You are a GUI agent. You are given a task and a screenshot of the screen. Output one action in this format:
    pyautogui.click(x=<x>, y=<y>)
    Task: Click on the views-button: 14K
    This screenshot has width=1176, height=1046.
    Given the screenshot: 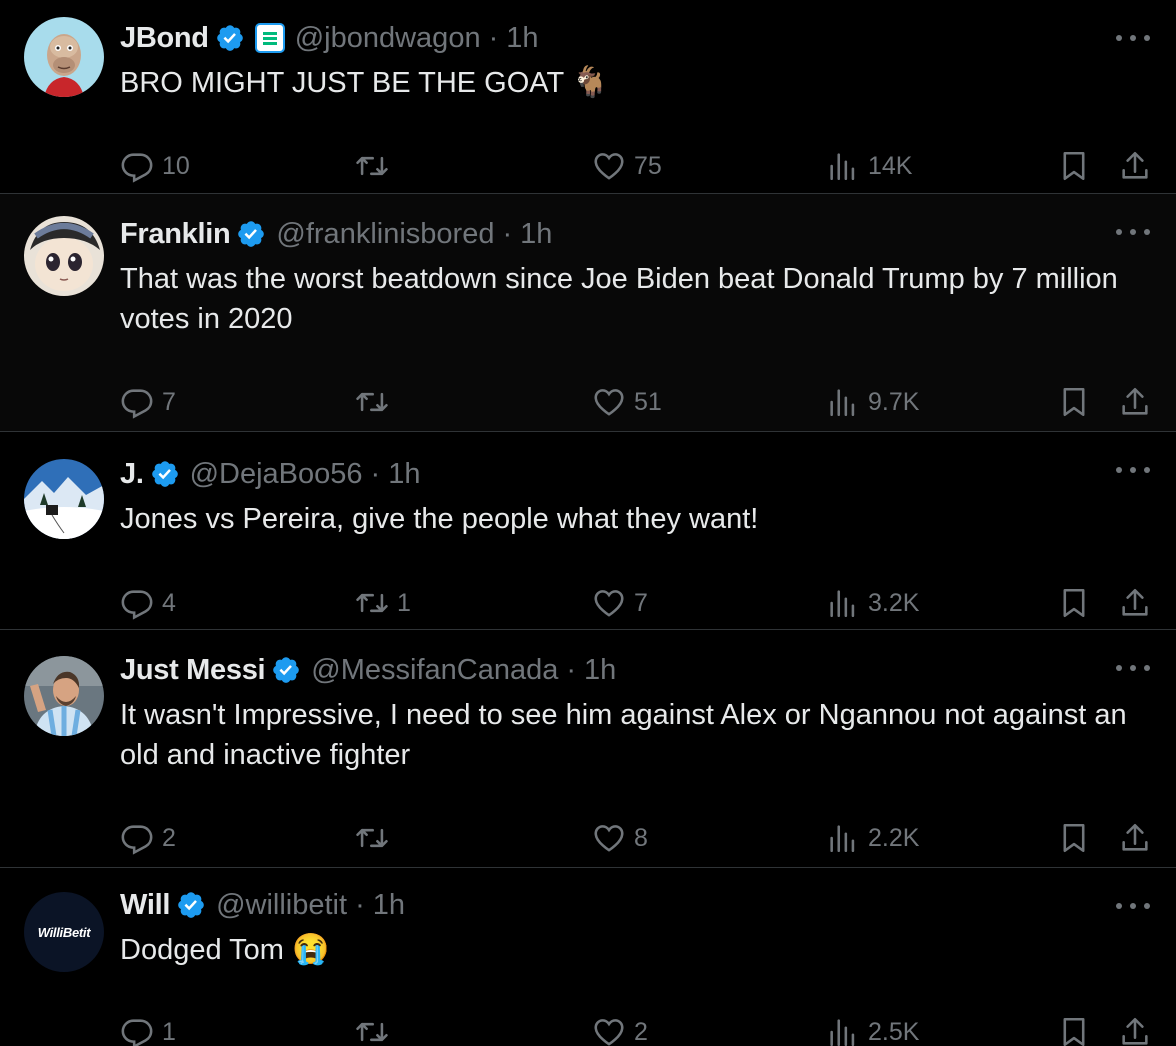 What is the action you would take?
    pyautogui.click(x=869, y=166)
    